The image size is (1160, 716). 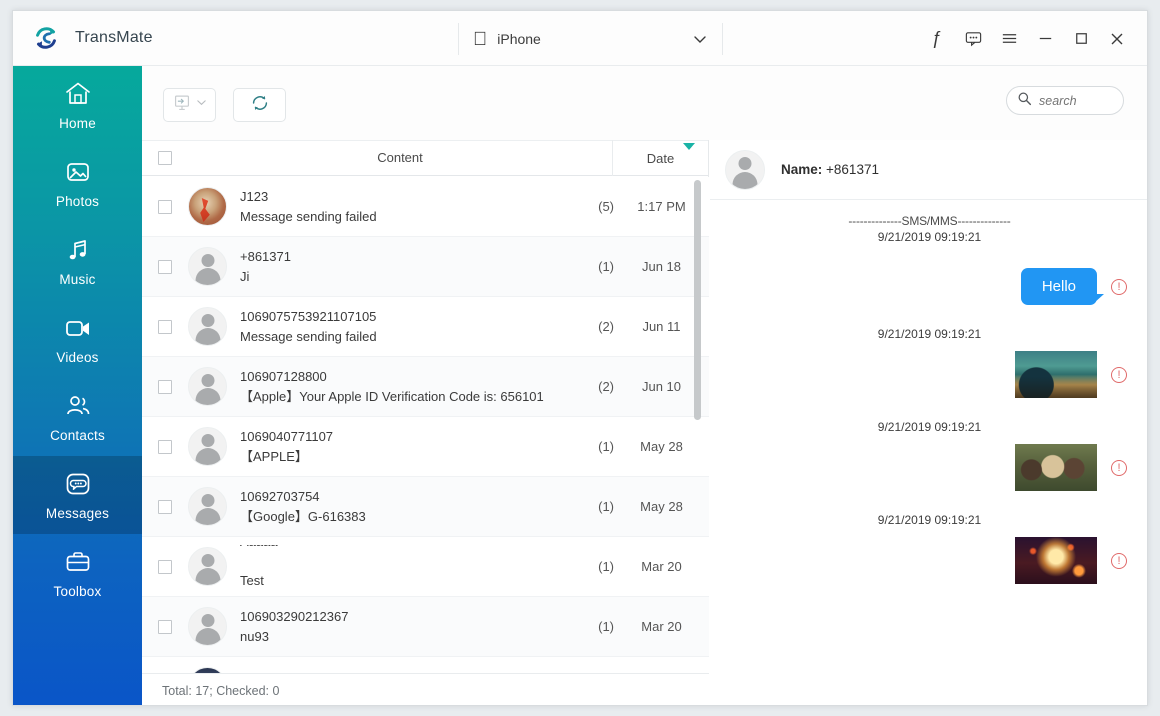 I want to click on contact-name-value: +861371, so click(x=852, y=169).